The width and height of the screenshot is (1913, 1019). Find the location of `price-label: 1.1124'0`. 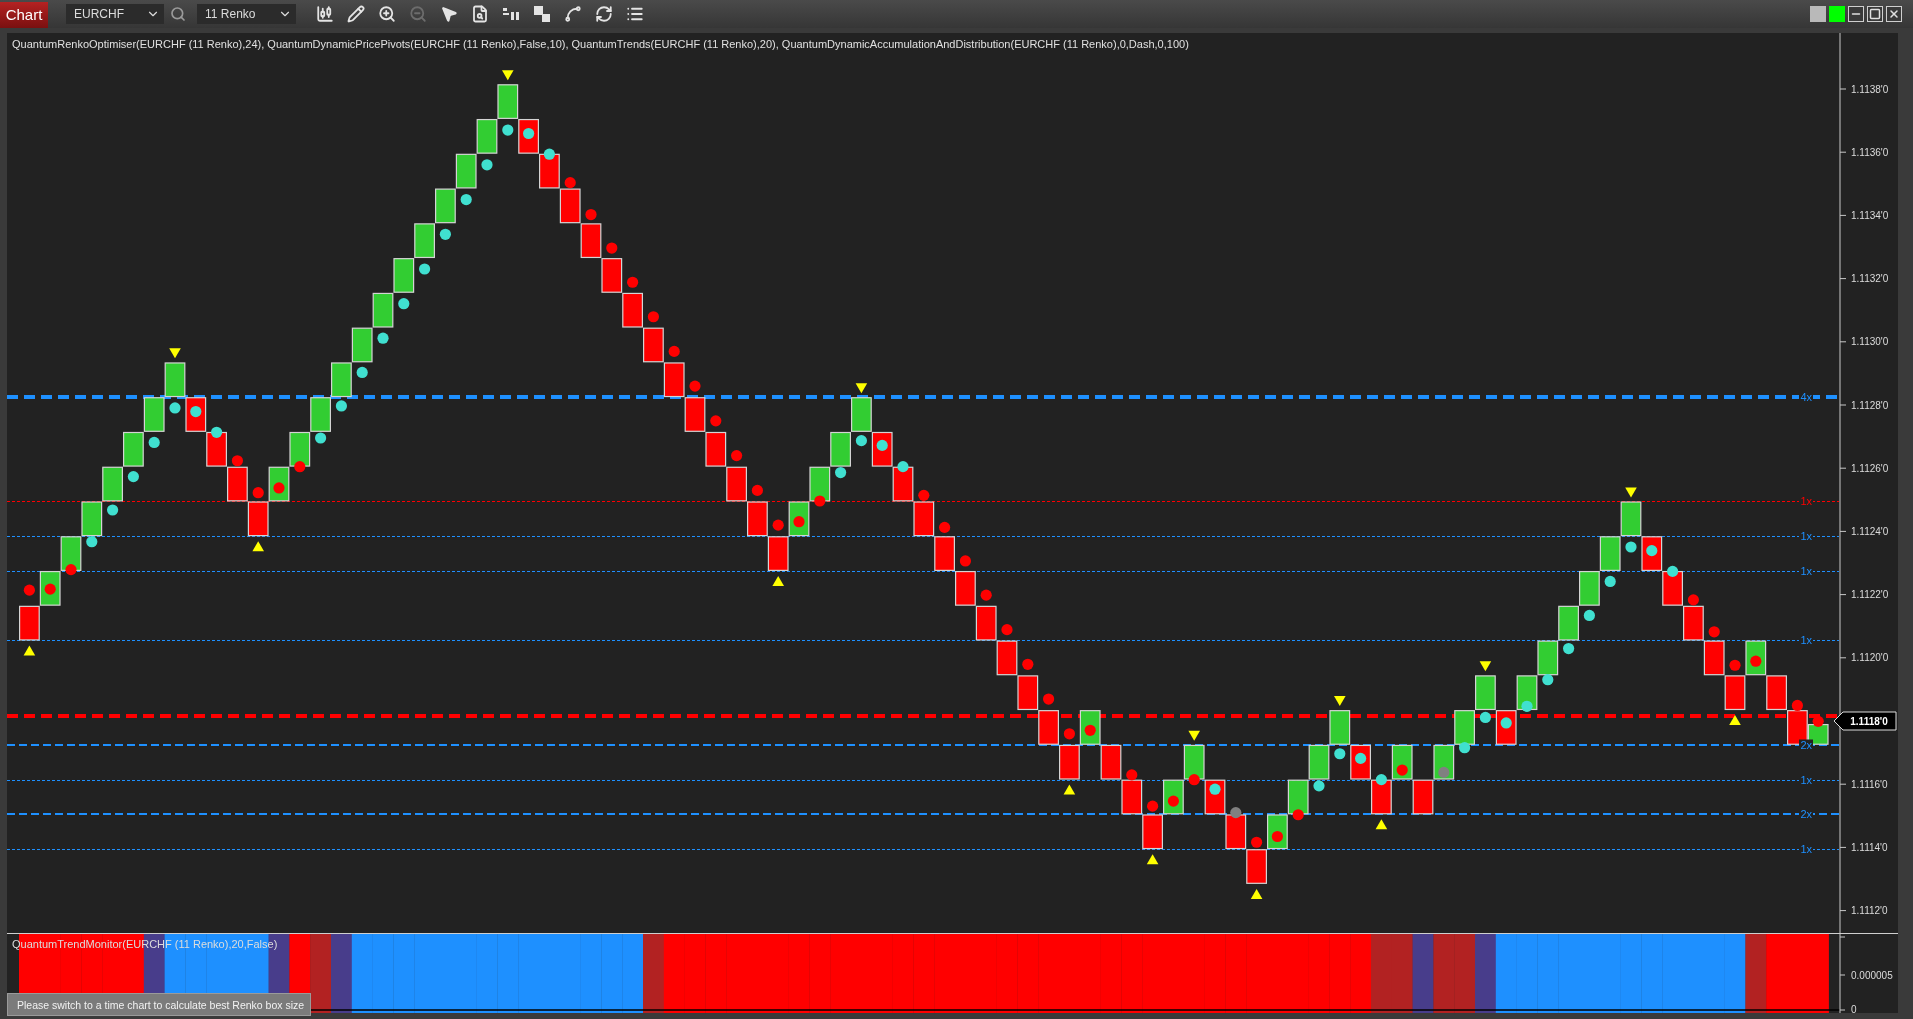

price-label: 1.1124'0 is located at coordinates (1870, 531).